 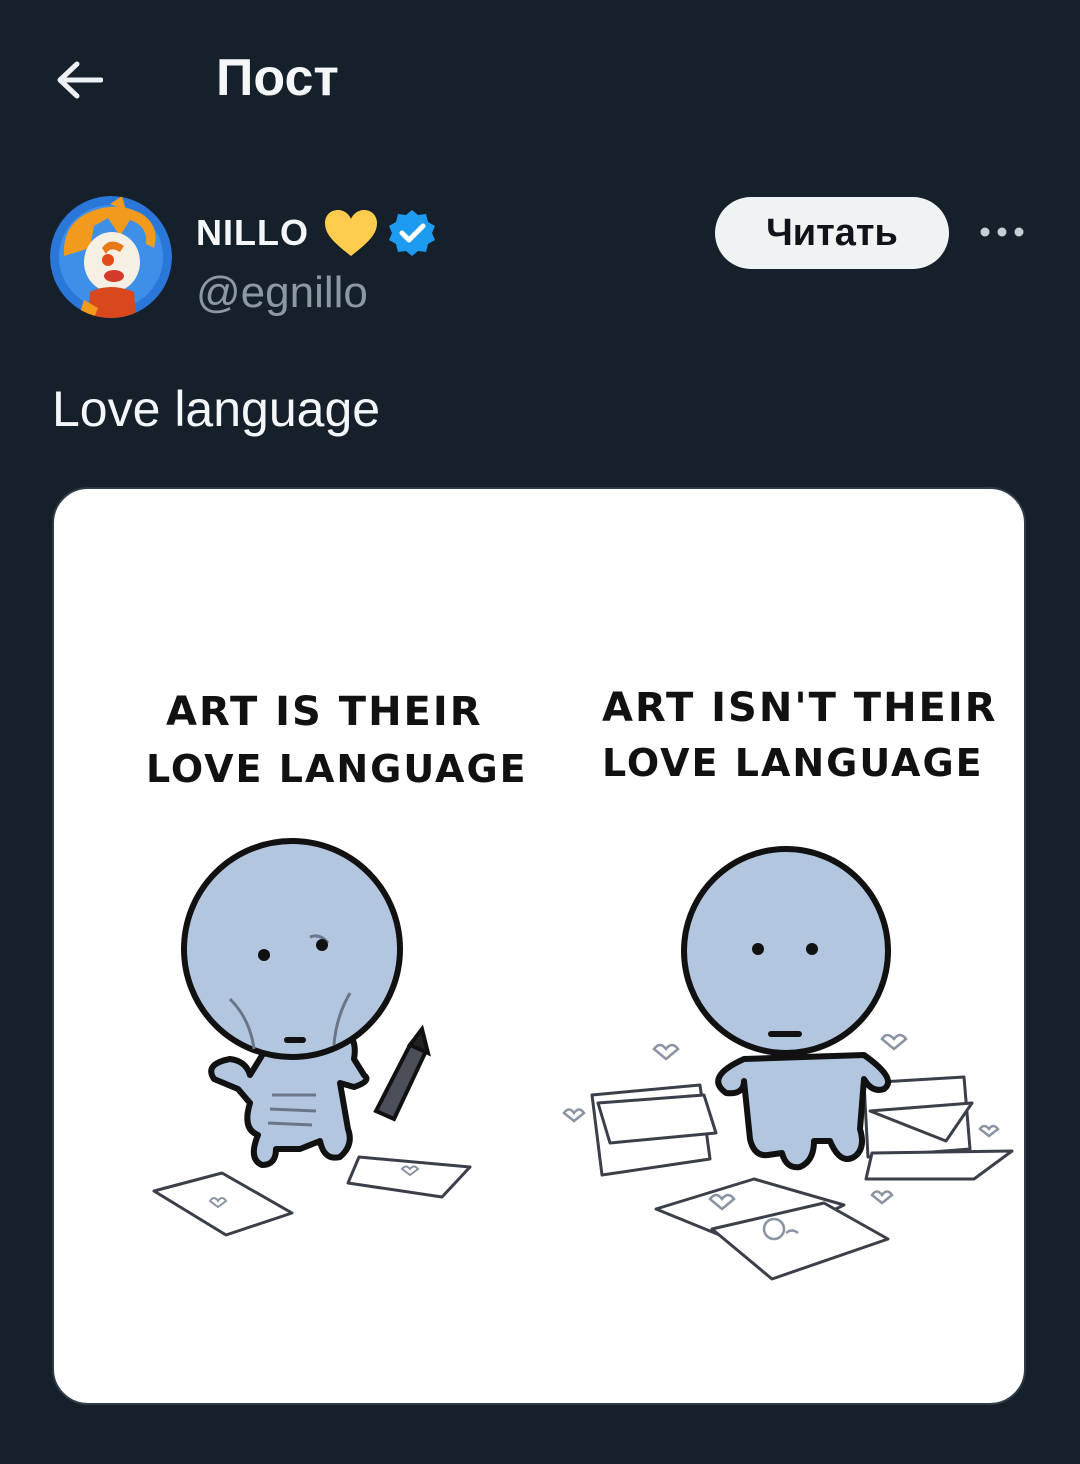 What do you see at coordinates (412, 233) in the screenshot?
I see `verified-badge-icon` at bounding box center [412, 233].